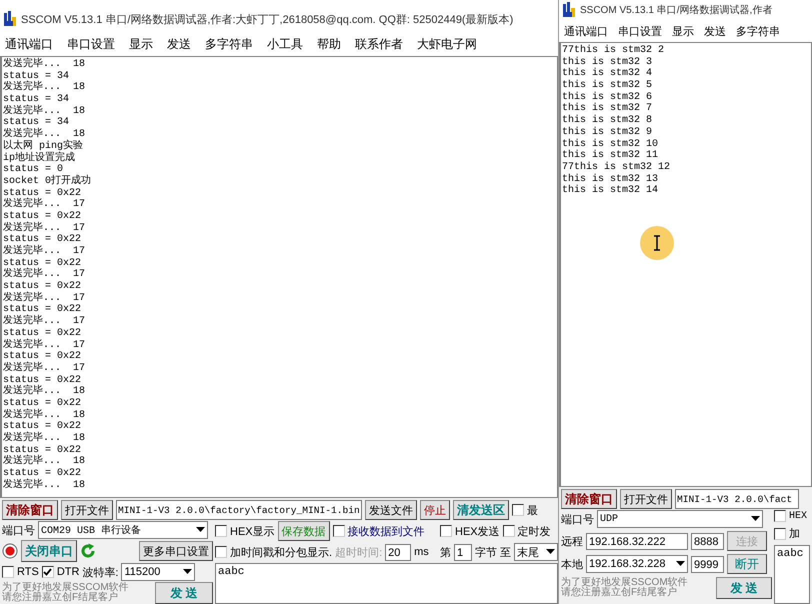  I want to click on checkbox-label: HEX, so click(798, 516).